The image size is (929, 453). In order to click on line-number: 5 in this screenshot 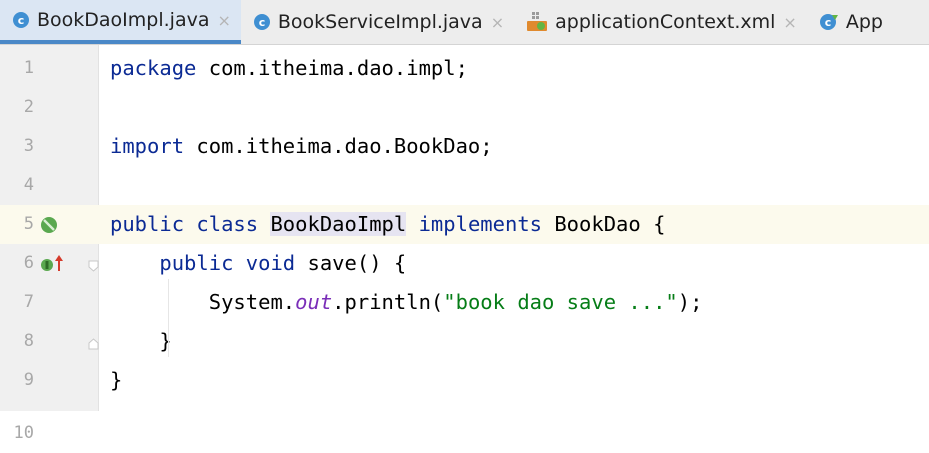, I will do `click(28, 224)`.